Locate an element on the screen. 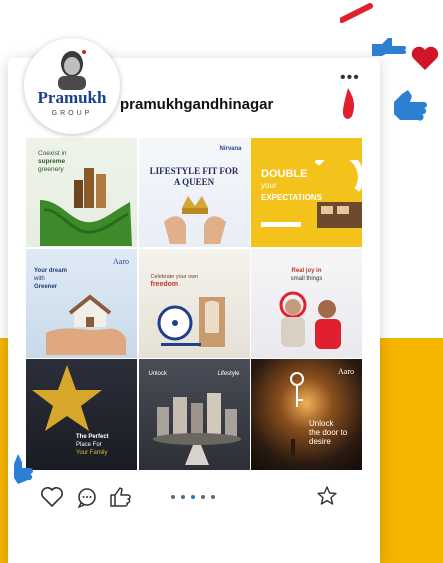 The width and height of the screenshot is (443, 563). post-brand: Nirvana is located at coordinates (230, 149).